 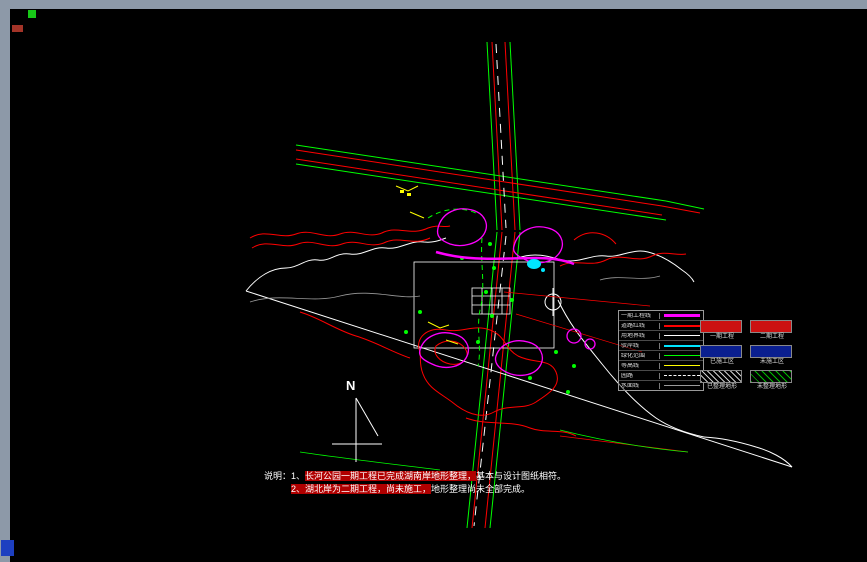 What do you see at coordinates (361, 489) in the screenshot?
I see `note-text-highlight: 2、湖北岸为二期工程，尚未施工，` at bounding box center [361, 489].